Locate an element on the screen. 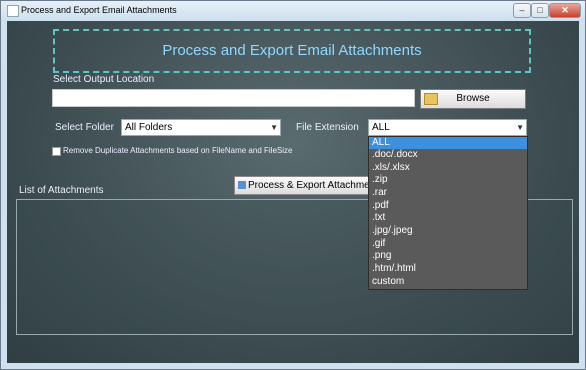 This screenshot has height=370, width=586. export-icon is located at coordinates (242, 185).